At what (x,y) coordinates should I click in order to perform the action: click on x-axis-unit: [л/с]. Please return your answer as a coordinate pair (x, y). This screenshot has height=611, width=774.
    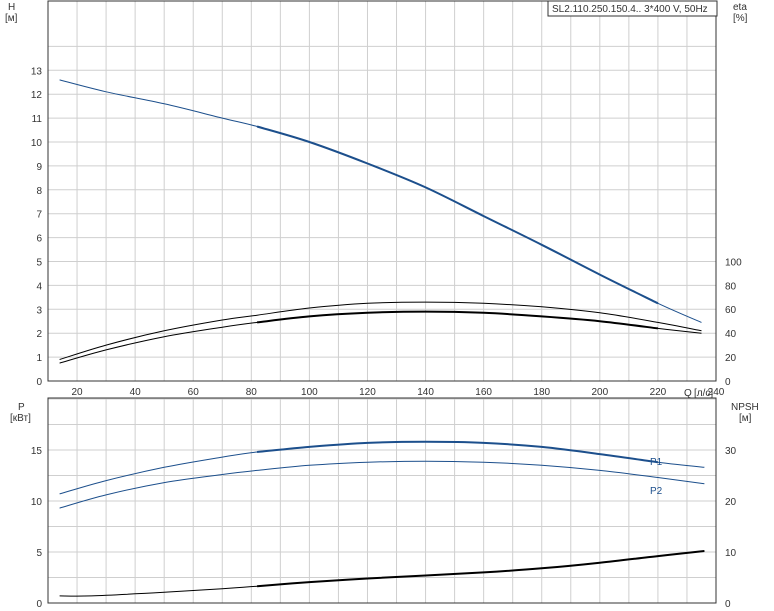
    Looking at the image, I should click on (703, 393).